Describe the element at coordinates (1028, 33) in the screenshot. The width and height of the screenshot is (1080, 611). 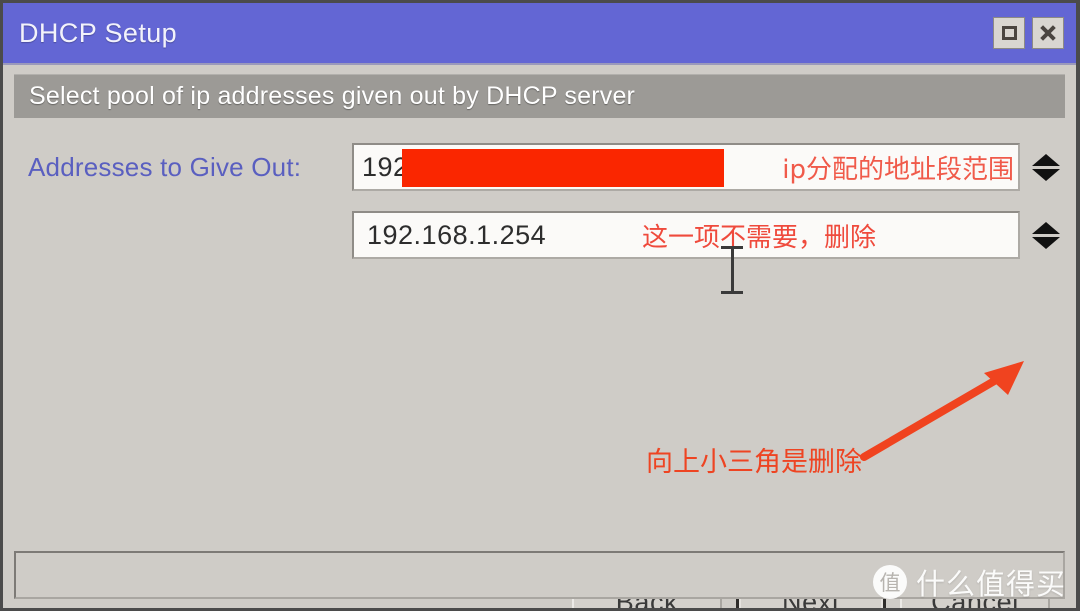
I see `window-controls` at that location.